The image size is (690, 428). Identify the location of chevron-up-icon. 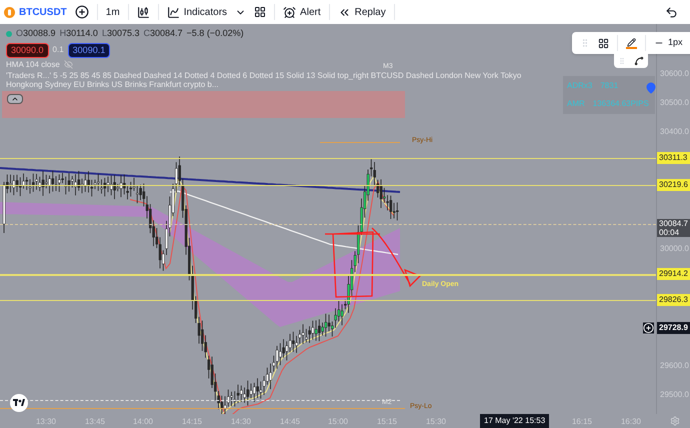
(15, 99).